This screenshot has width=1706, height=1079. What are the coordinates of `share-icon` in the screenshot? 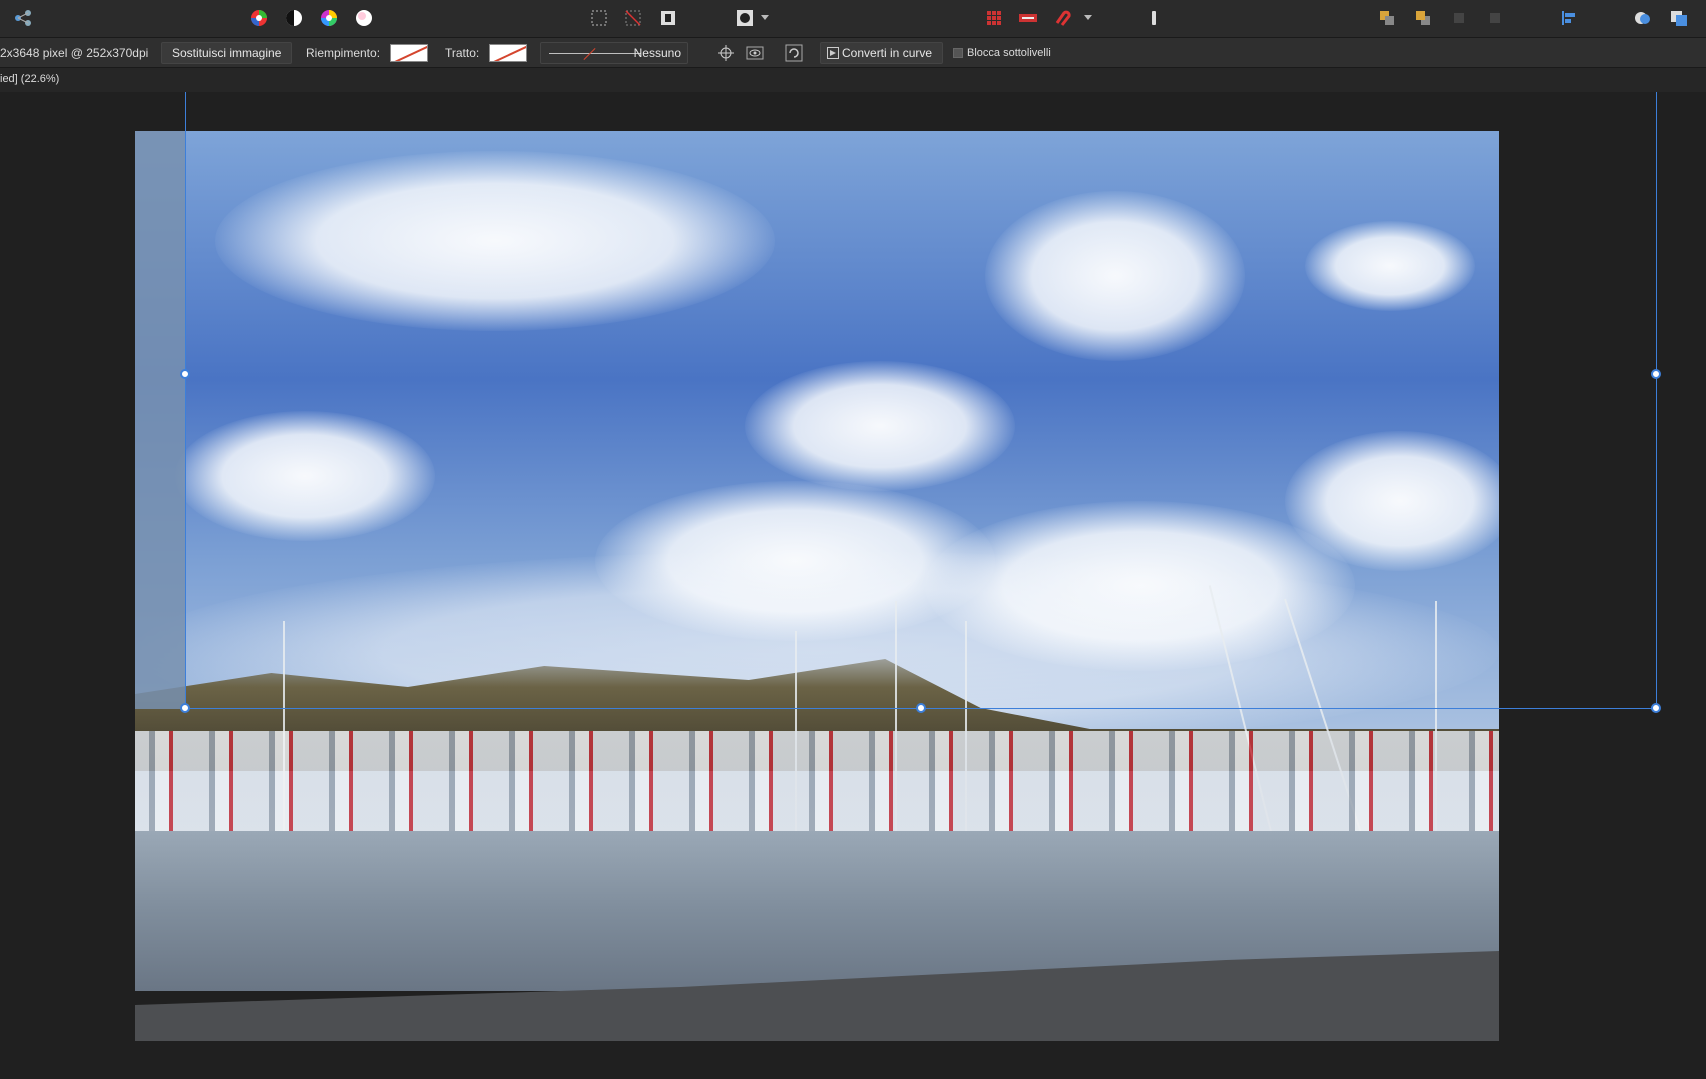 It's located at (23, 18).